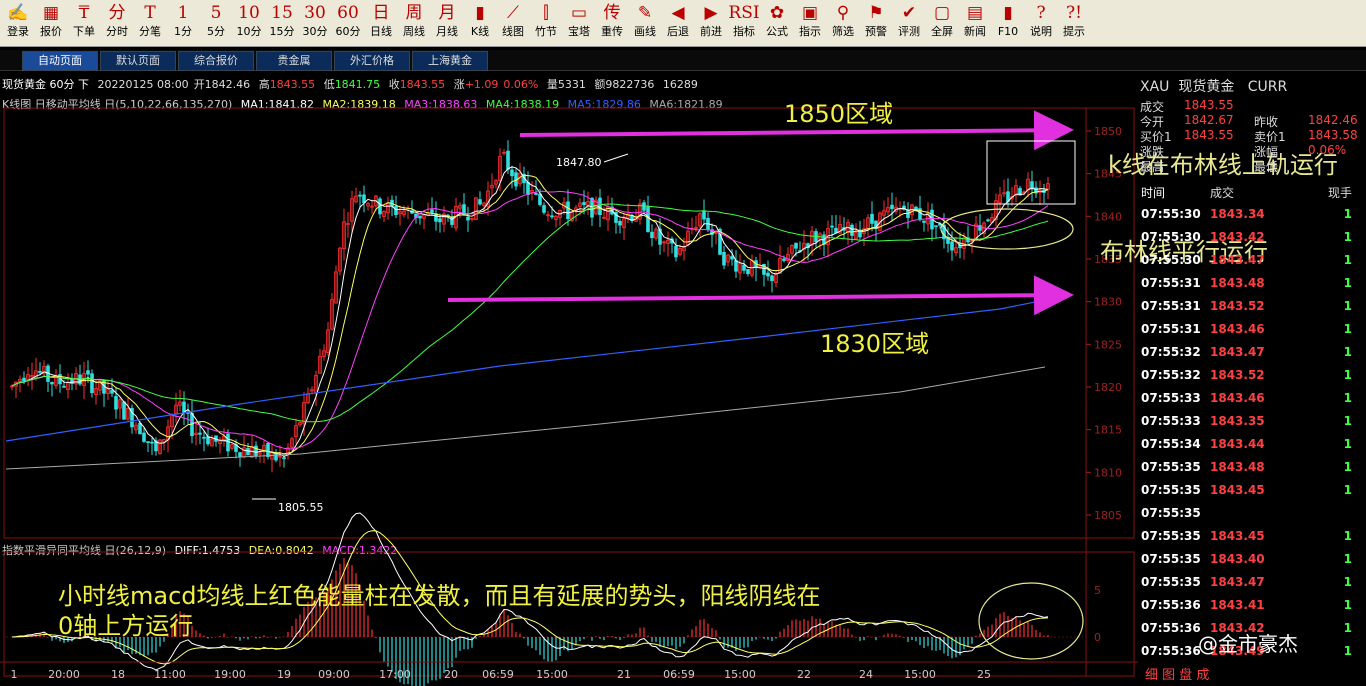 This screenshot has width=1366, height=686. What do you see at coordinates (909, 23) in the screenshot?
I see `toolbar-评测-button: ✔ 评测` at bounding box center [909, 23].